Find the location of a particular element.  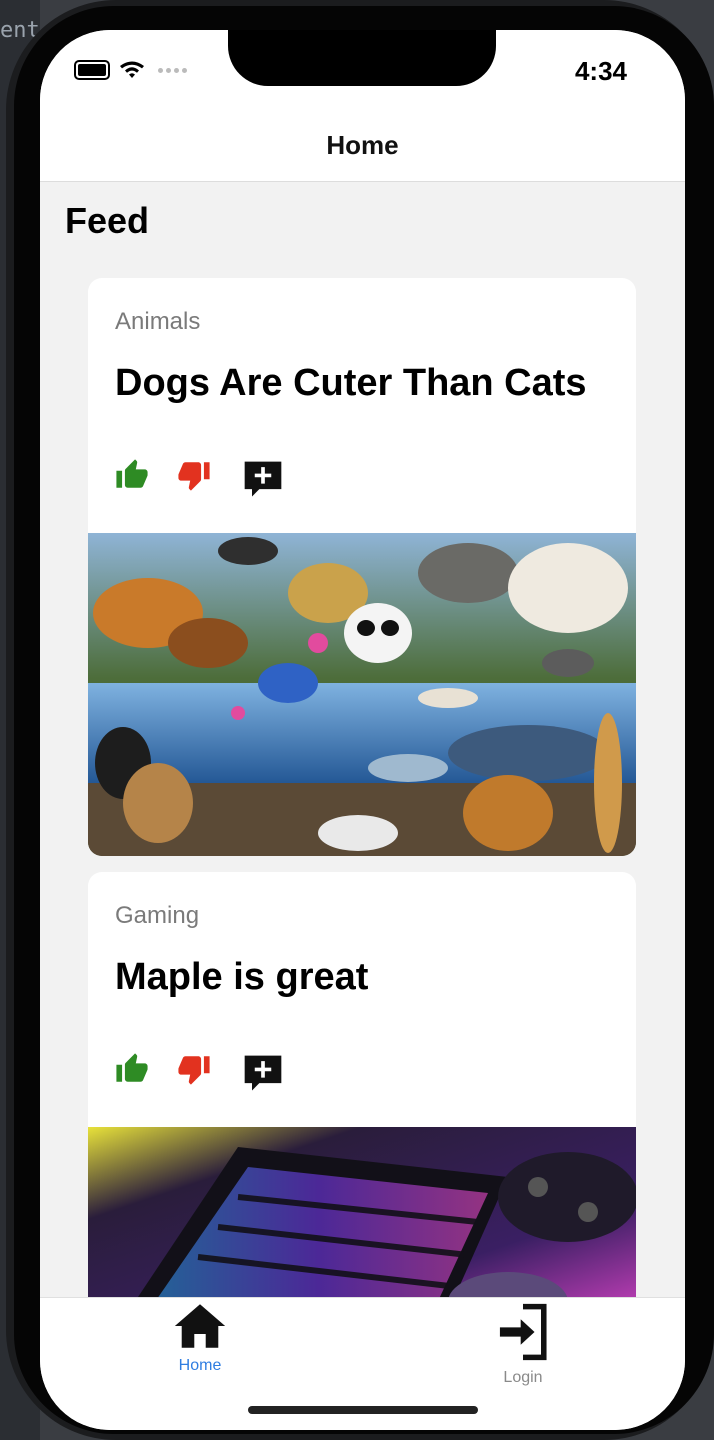

battery-icon is located at coordinates (92, 70).